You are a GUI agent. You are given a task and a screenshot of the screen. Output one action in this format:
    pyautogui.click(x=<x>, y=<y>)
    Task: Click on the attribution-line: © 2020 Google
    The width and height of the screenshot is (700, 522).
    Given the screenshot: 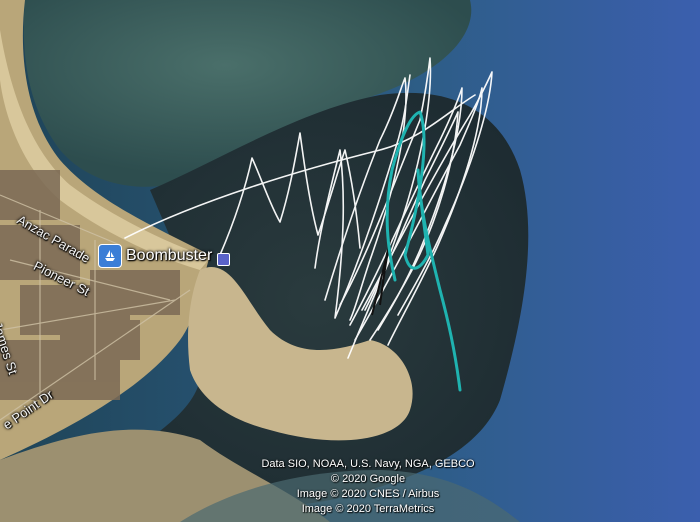 What is the action you would take?
    pyautogui.click(x=368, y=479)
    